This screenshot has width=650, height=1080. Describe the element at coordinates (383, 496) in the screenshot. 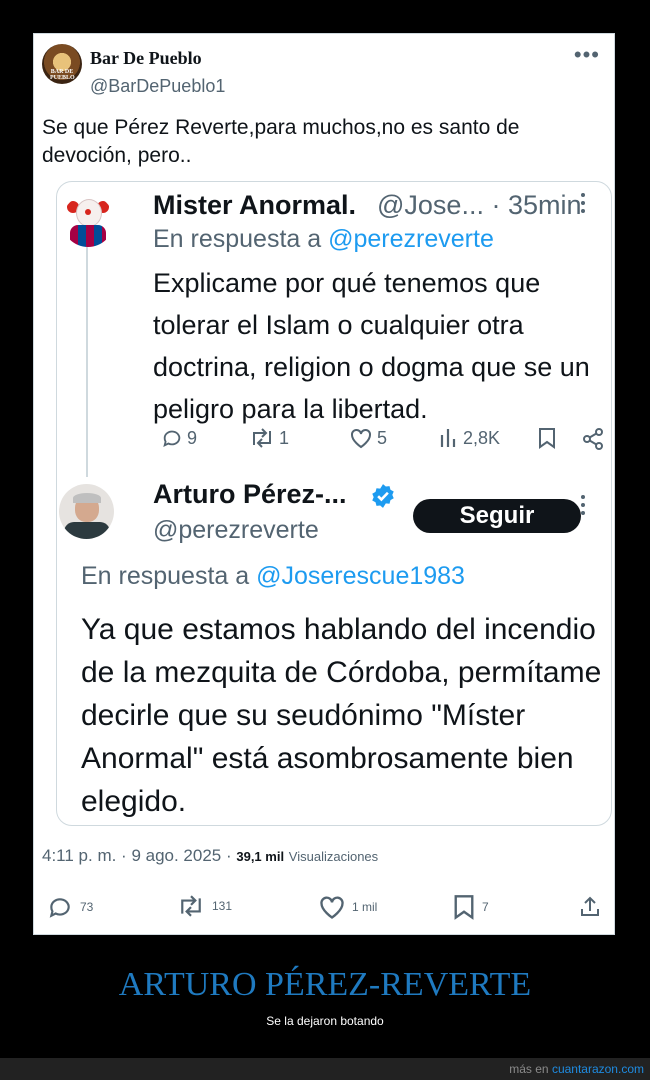

I see `verified-badge-icon` at that location.